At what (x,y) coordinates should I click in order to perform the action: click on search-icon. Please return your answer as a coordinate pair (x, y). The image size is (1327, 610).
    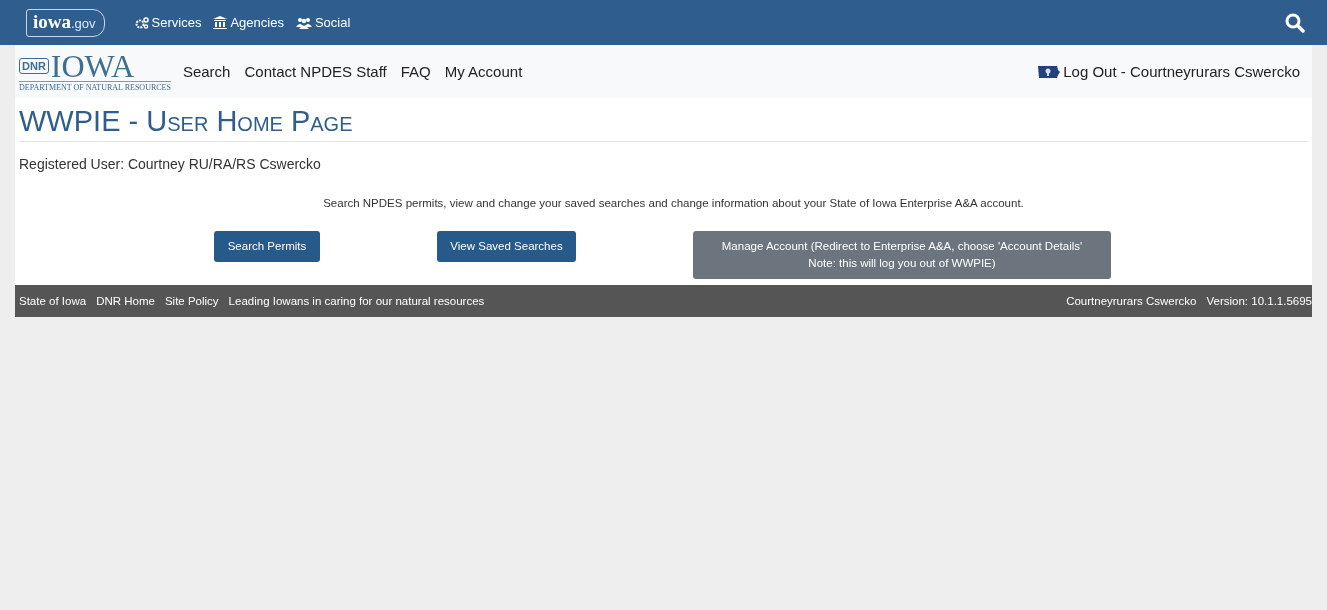
    Looking at the image, I should click on (1295, 22).